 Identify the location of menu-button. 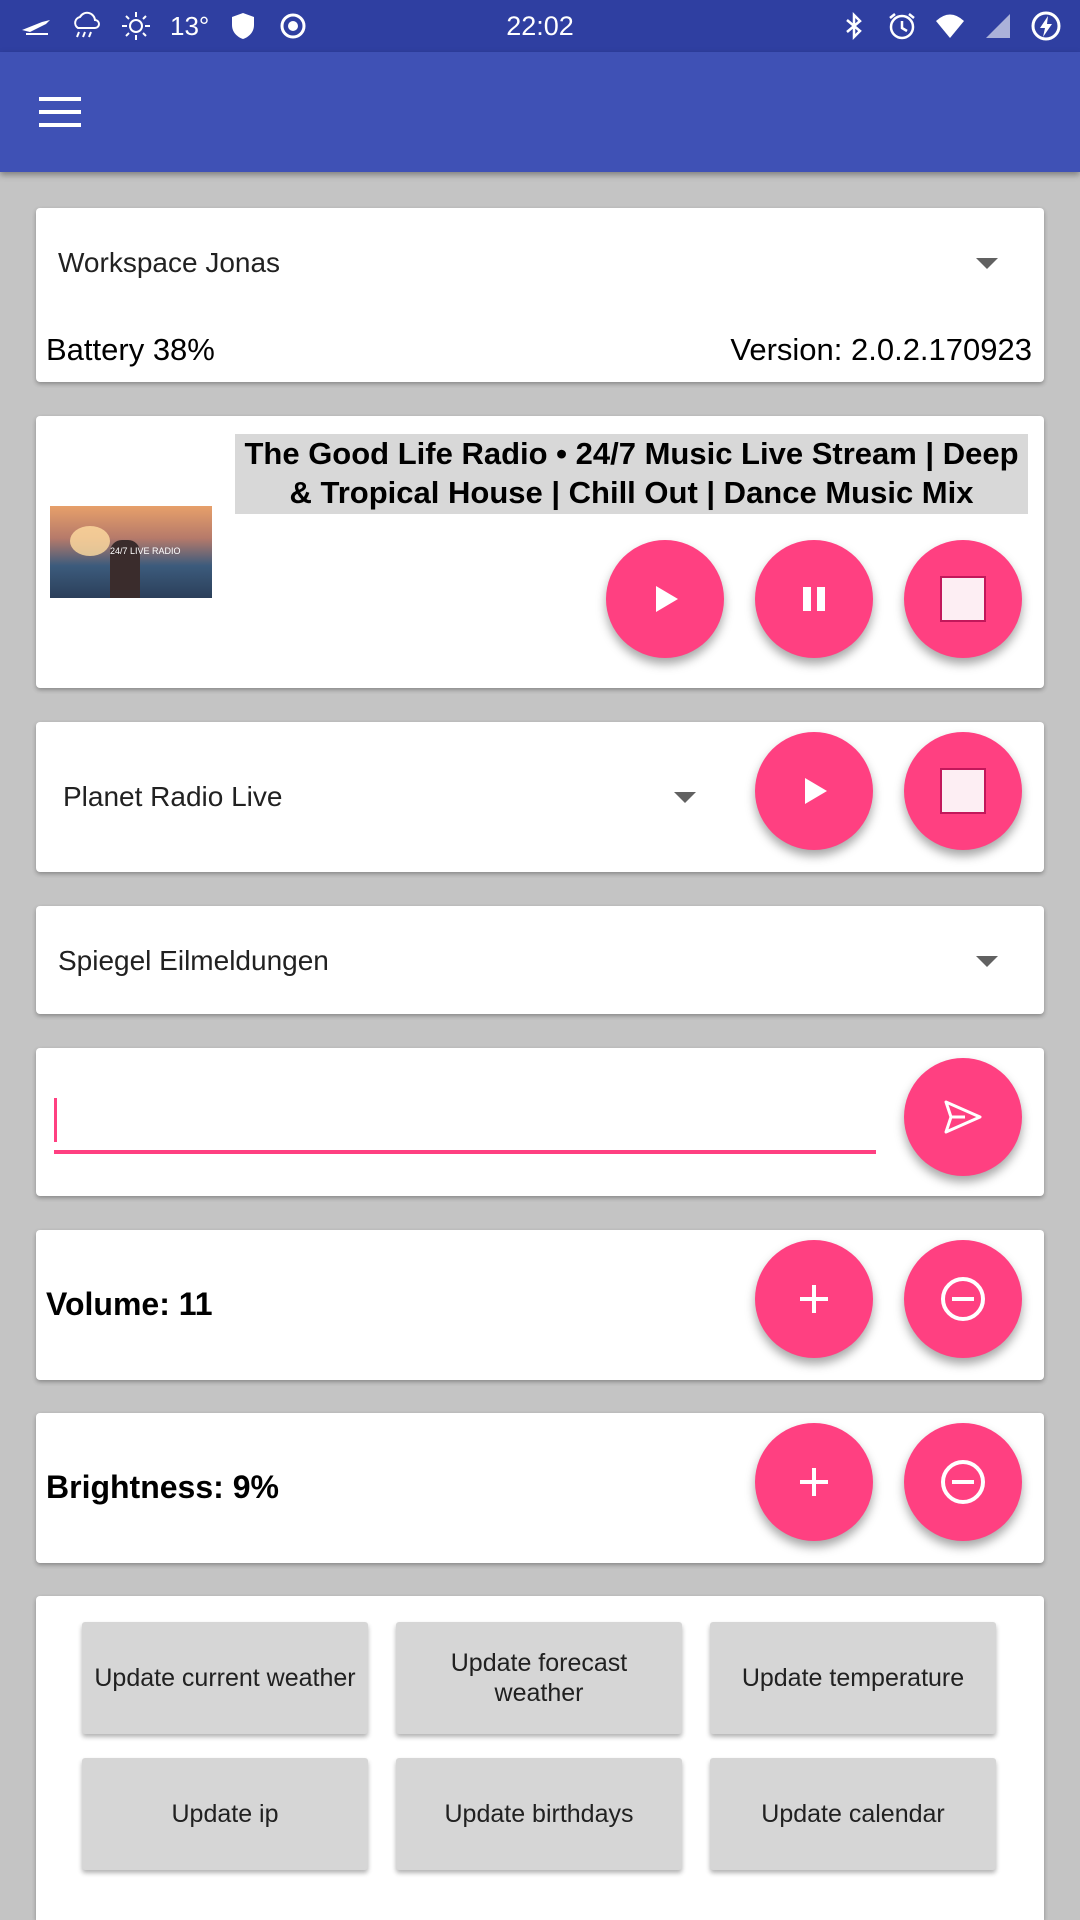
(60, 112).